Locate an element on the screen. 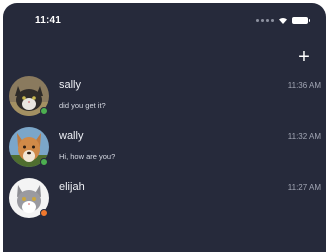  chat-name: elijah is located at coordinates (72, 187).